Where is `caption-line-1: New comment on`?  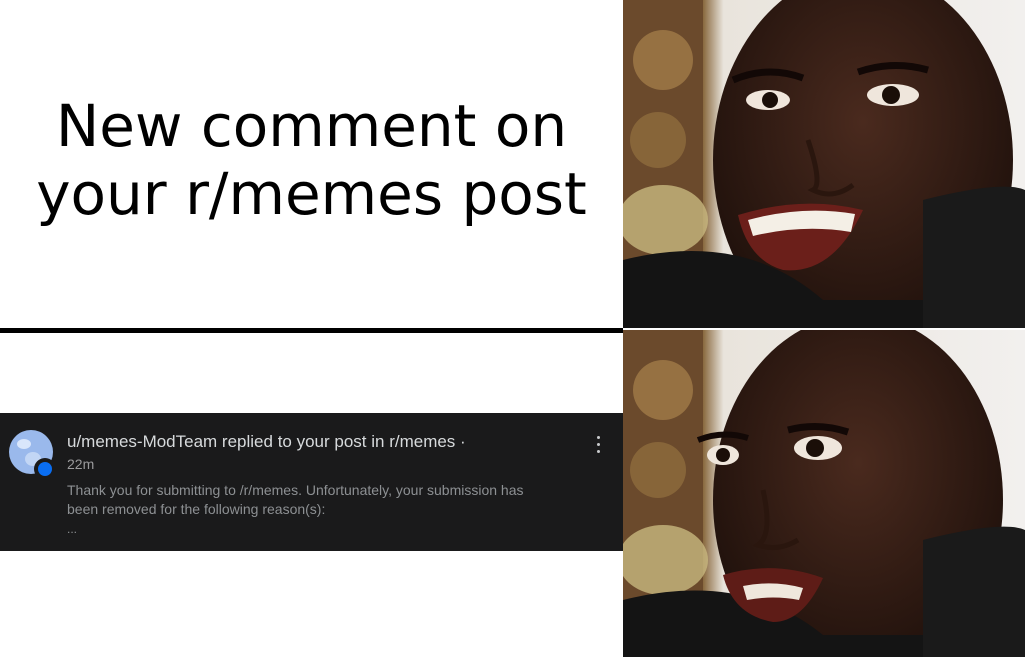
caption-line-1: New comment on is located at coordinates (311, 126).